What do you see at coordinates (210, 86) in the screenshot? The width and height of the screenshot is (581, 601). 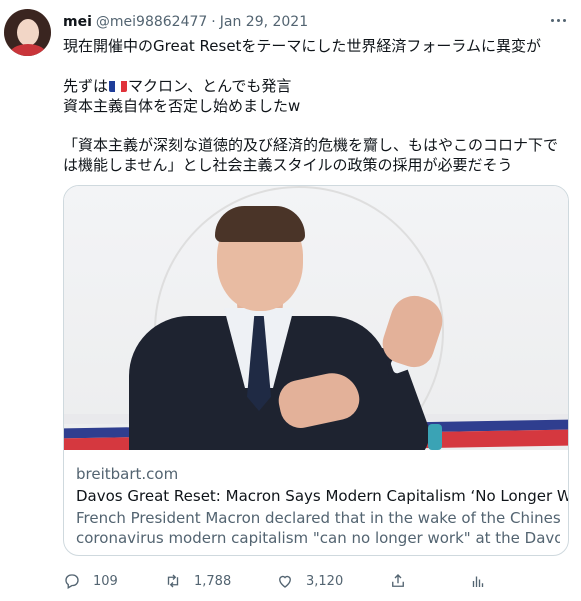 I see `tweet-text-segment: マクロン、とんでも発言` at bounding box center [210, 86].